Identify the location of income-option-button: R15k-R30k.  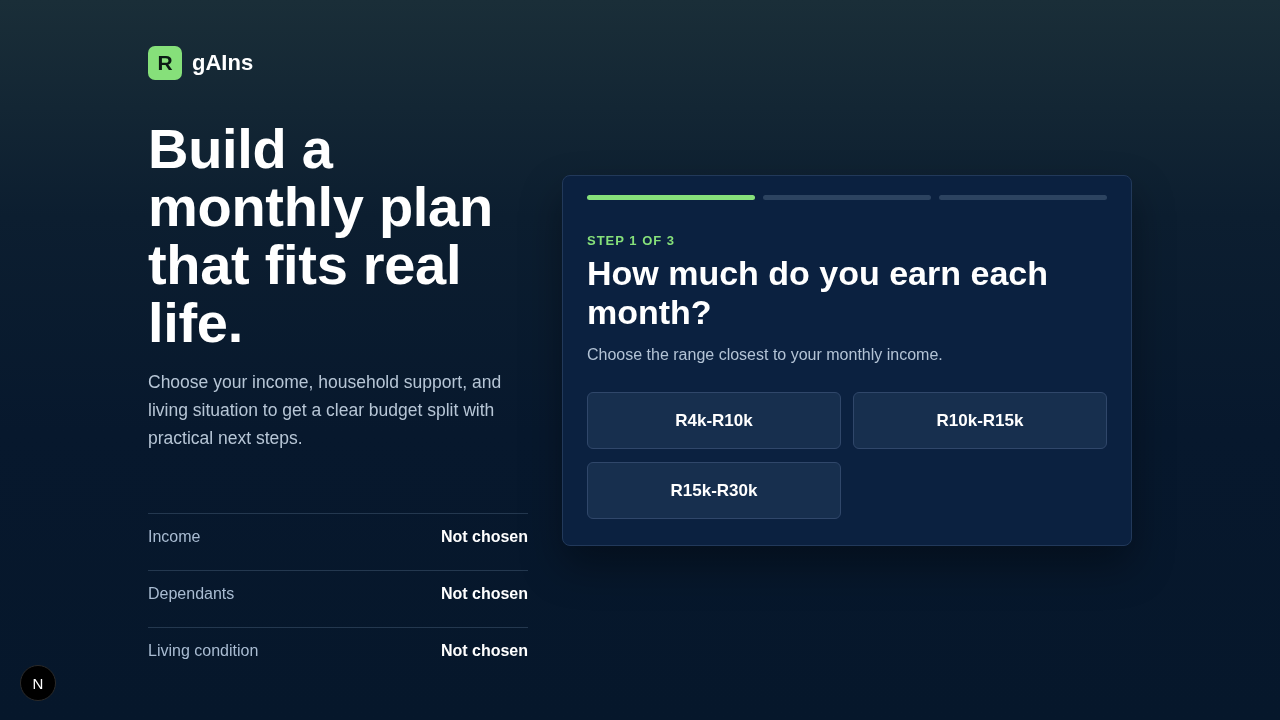
(714, 490).